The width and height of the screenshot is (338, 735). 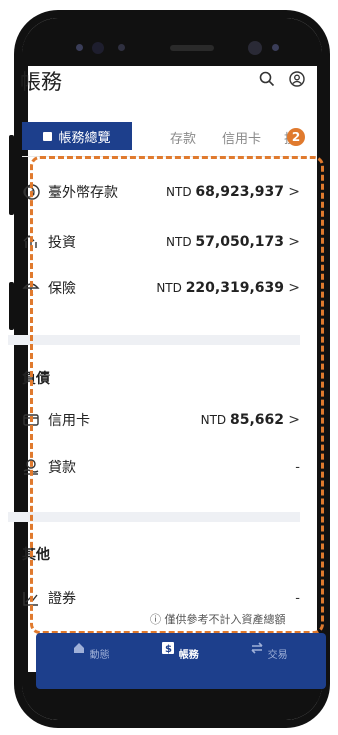 I want to click on liability-row-loan: 貸款 -, so click(x=161, y=467).